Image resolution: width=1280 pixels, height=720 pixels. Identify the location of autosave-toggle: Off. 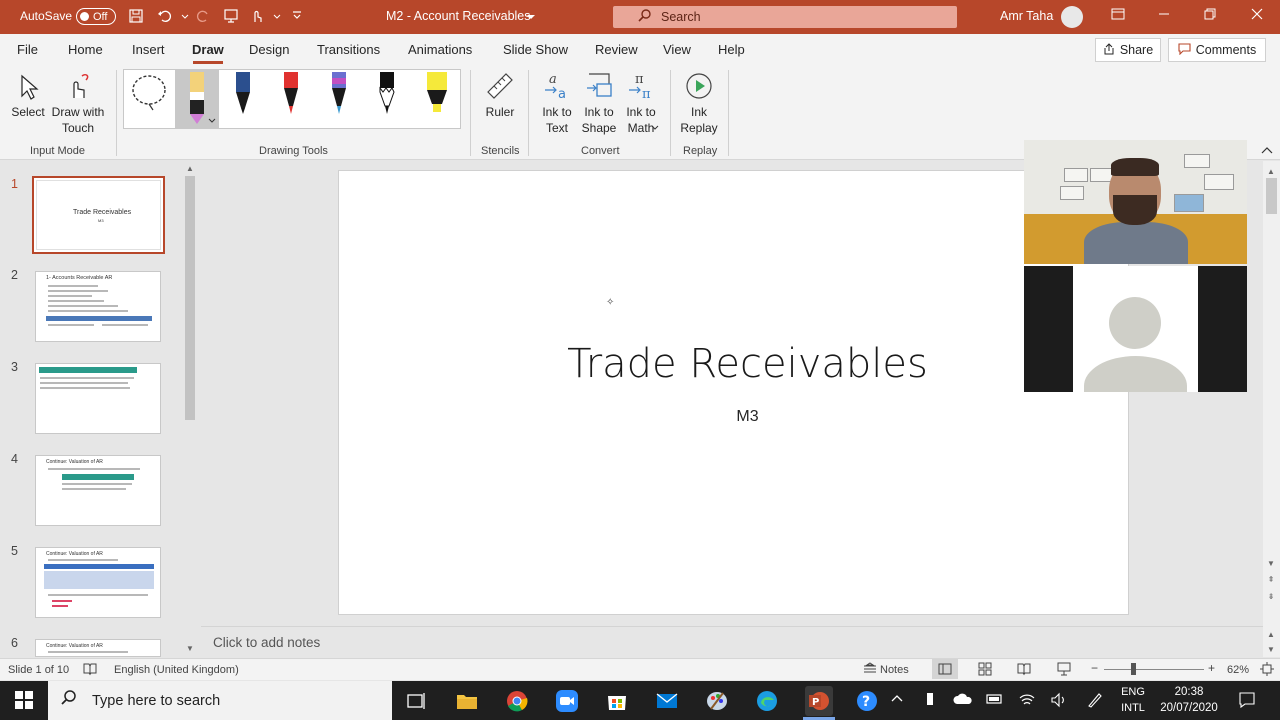
(96, 16).